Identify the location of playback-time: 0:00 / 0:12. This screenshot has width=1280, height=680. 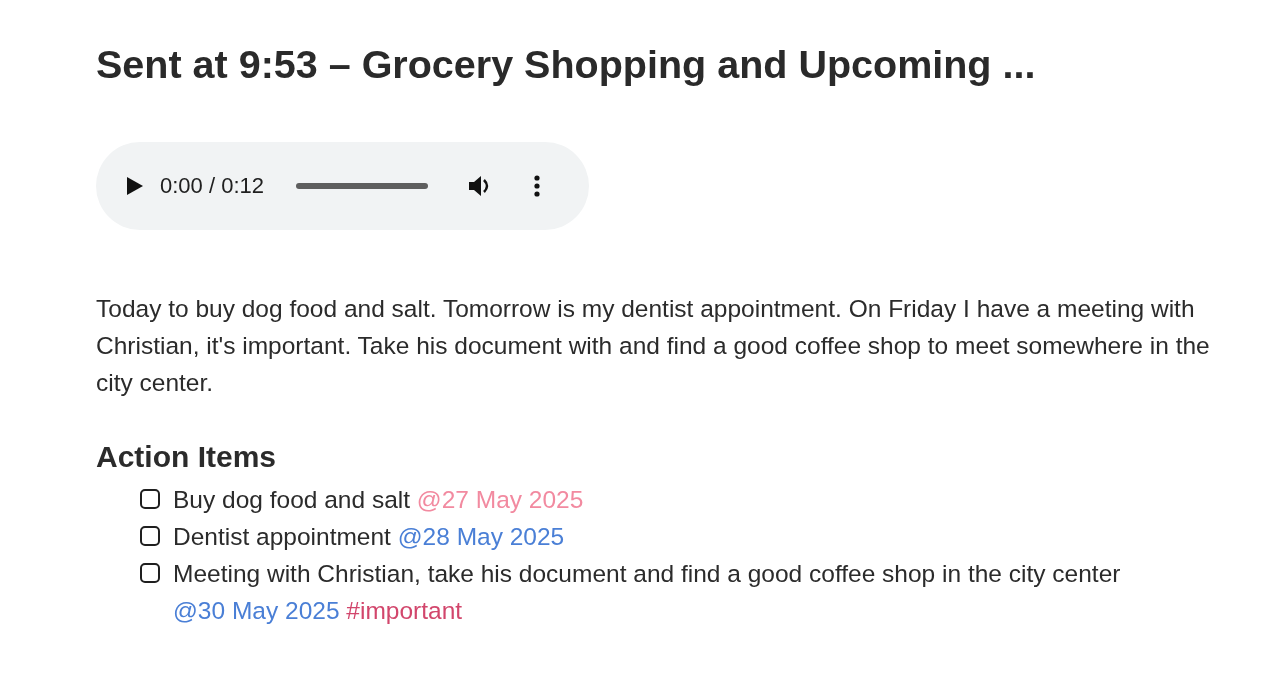
(212, 186).